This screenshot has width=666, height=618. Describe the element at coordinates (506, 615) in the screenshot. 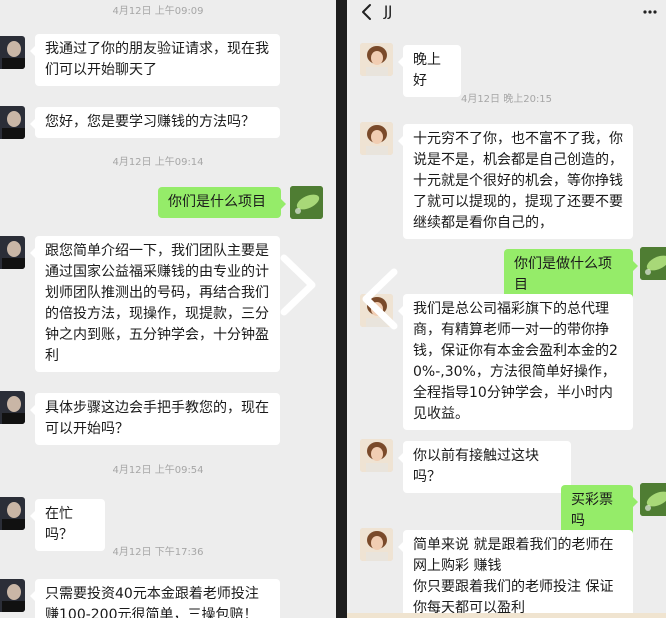

I see `input-bar-edge` at that location.